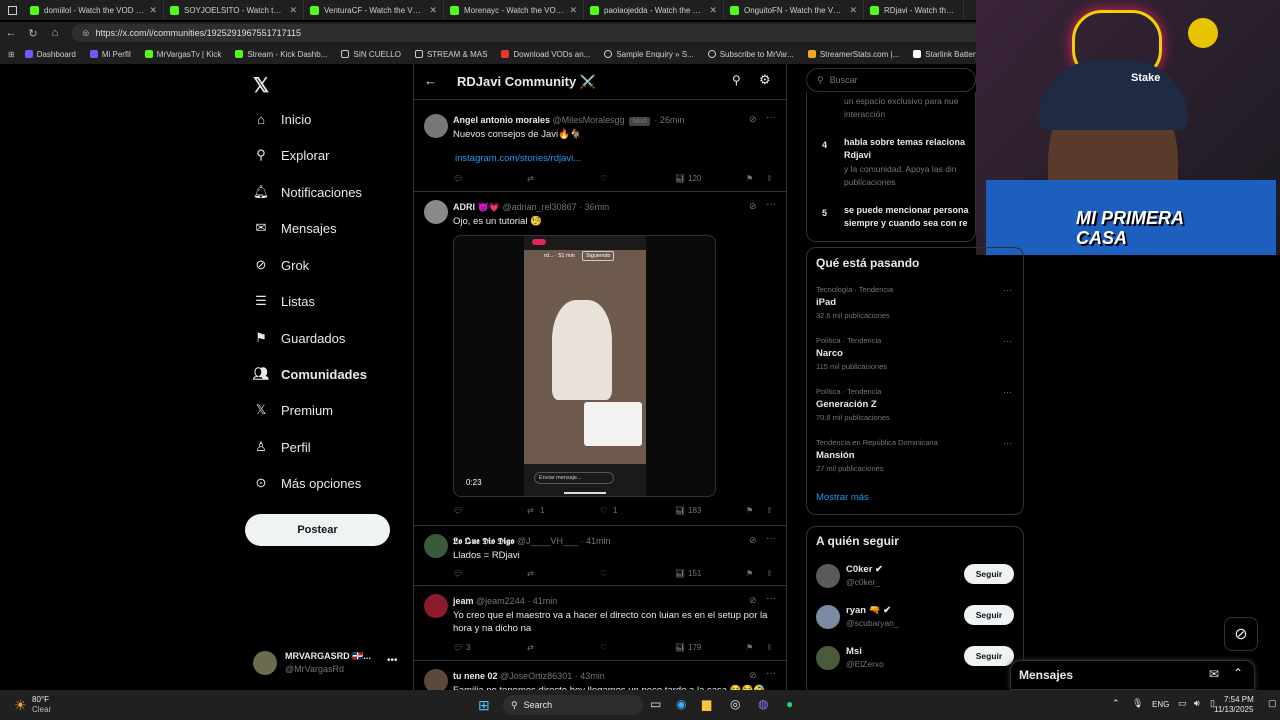 This screenshot has width=1280, height=720. I want to click on more-dots-icon: •••, so click(392, 660).